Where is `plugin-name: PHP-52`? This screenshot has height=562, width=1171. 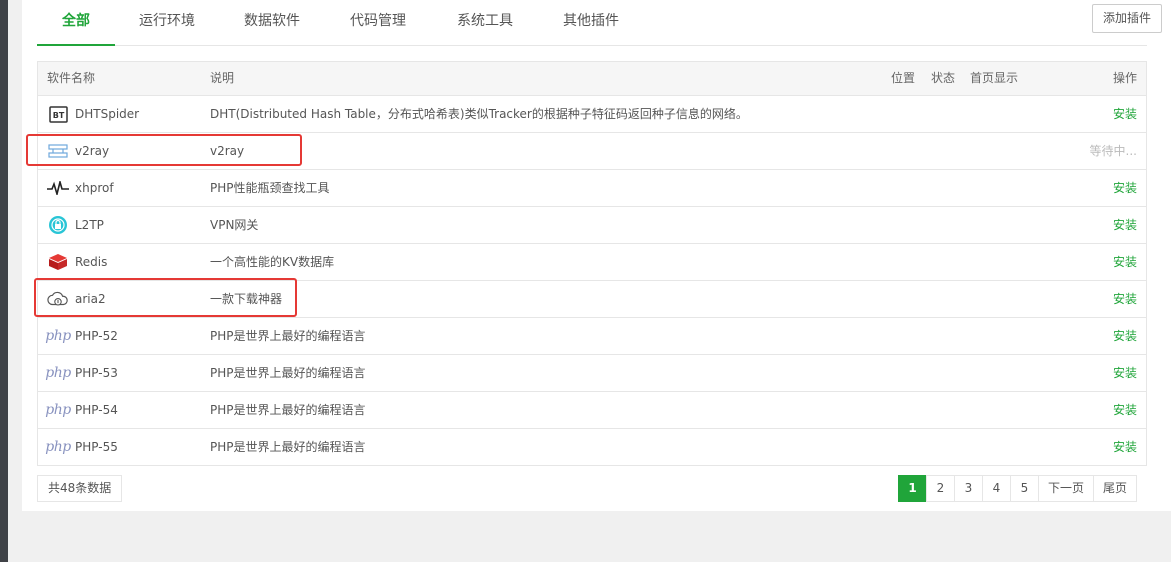 plugin-name: PHP-52 is located at coordinates (96, 336).